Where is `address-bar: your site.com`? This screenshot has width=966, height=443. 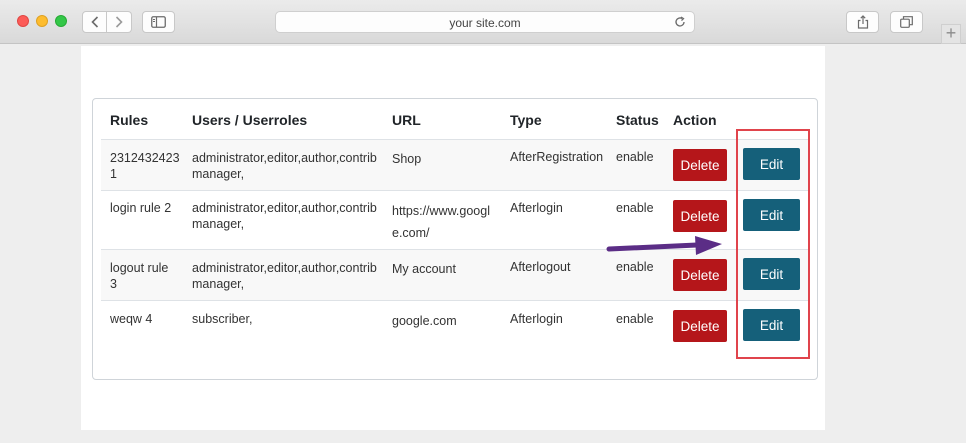
address-bar: your site.com is located at coordinates (485, 22).